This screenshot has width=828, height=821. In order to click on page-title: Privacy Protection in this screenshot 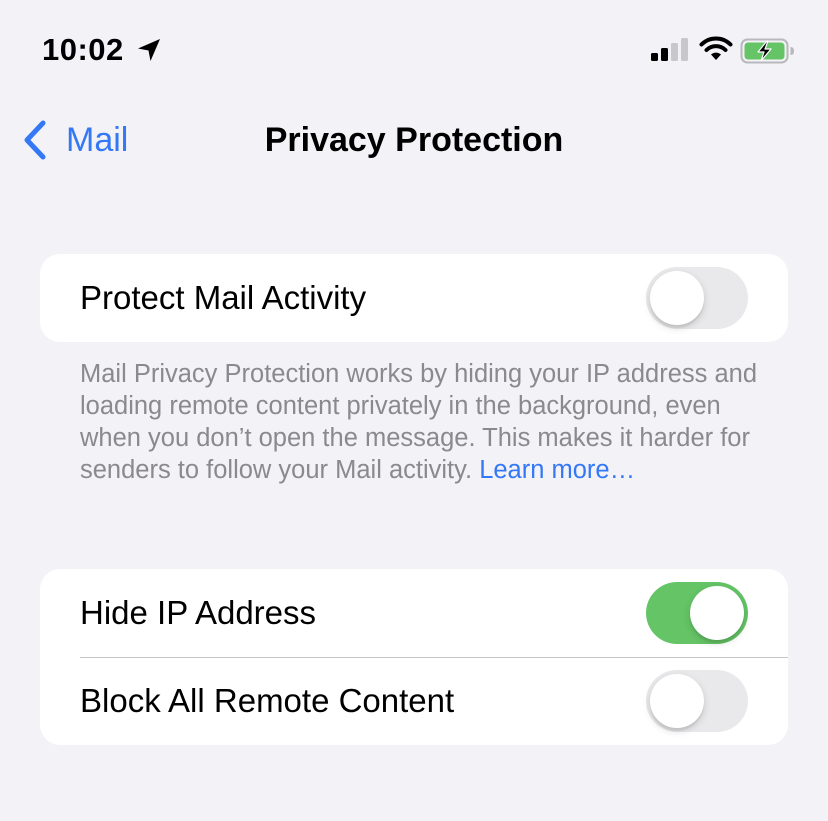, I will do `click(414, 140)`.